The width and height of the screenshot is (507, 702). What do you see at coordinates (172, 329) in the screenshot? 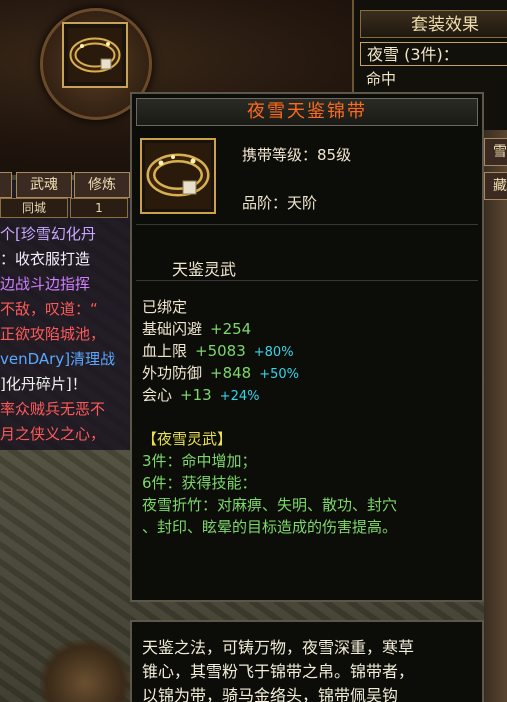
I see `stat-label: 基础闪避` at bounding box center [172, 329].